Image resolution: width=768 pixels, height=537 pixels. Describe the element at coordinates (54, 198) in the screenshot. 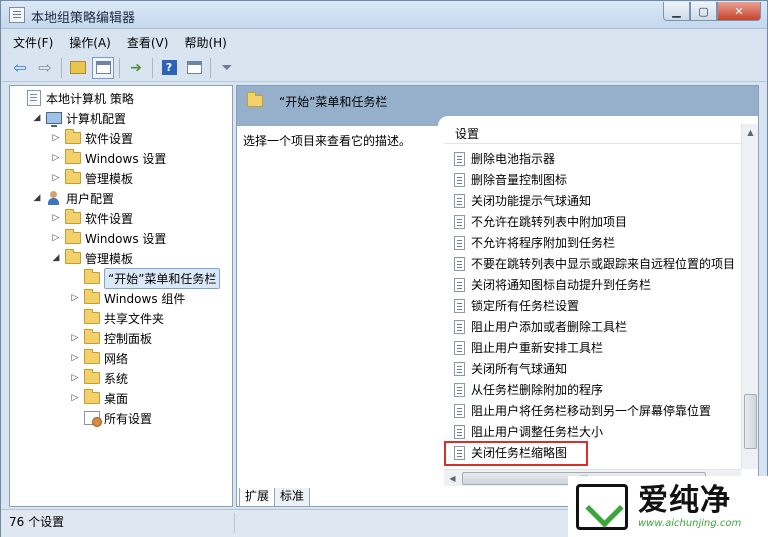

I see `user-icon` at that location.